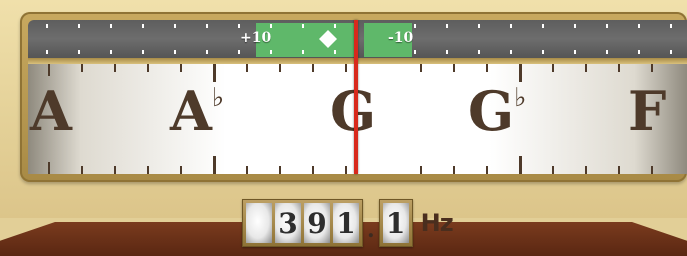 Image resolution: width=687 pixels, height=256 pixels. I want to click on digit-hundreds-blank, so click(259, 223).